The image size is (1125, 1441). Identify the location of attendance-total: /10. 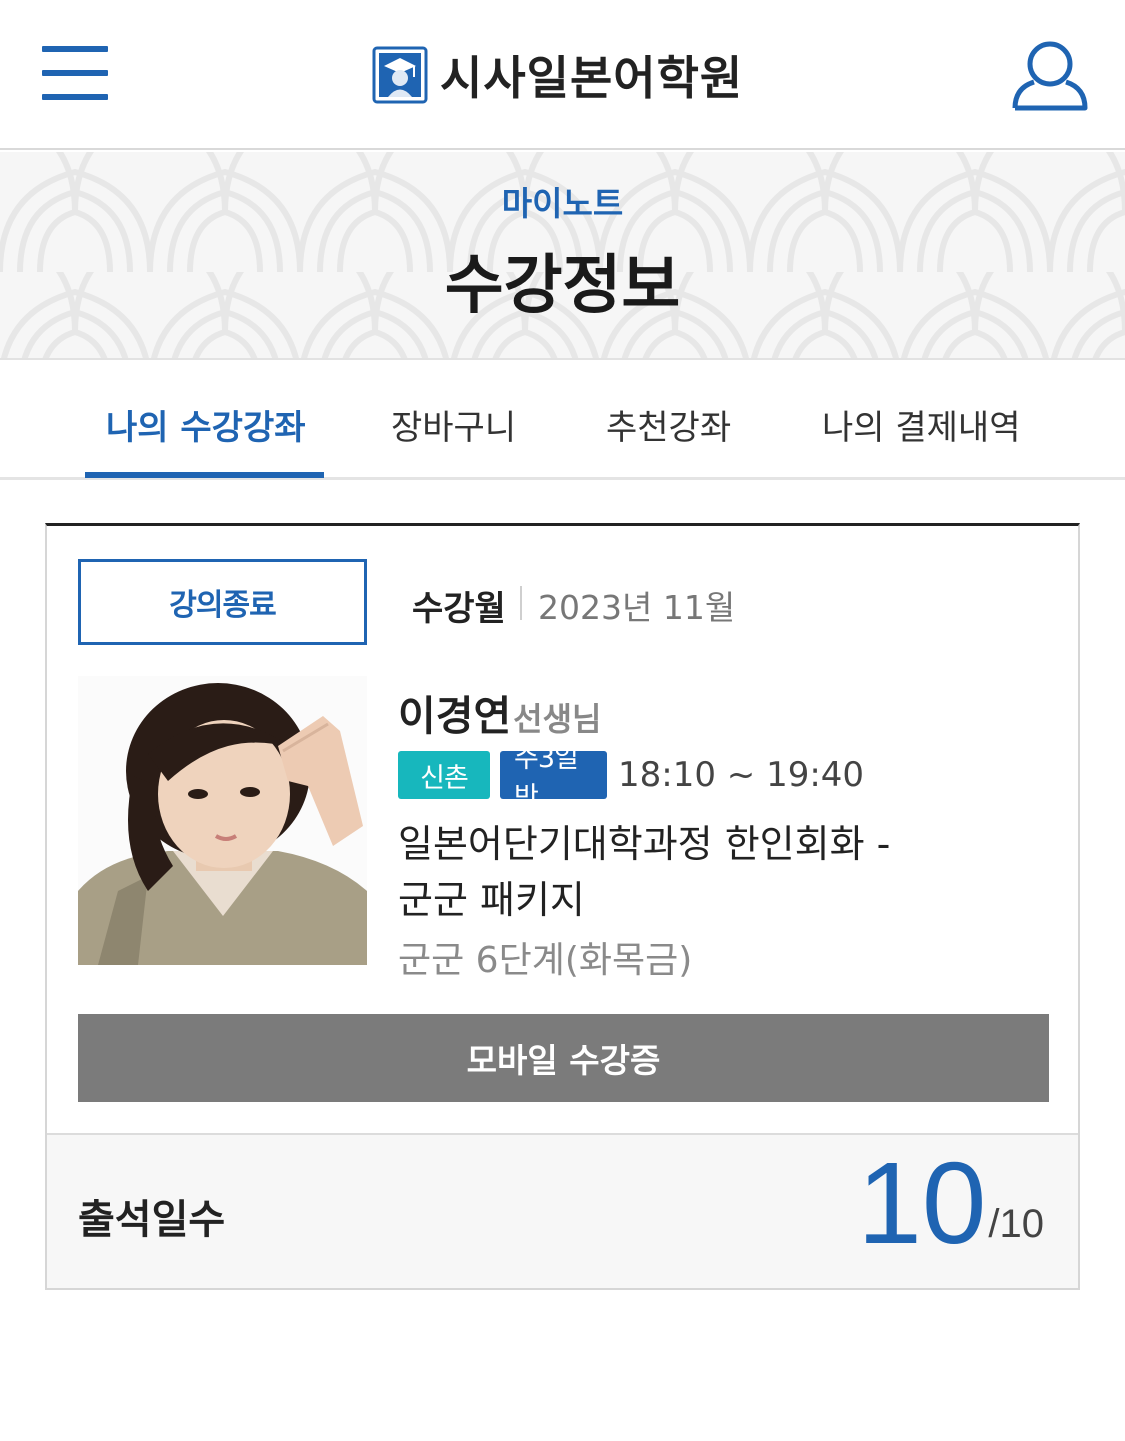
(1016, 1224).